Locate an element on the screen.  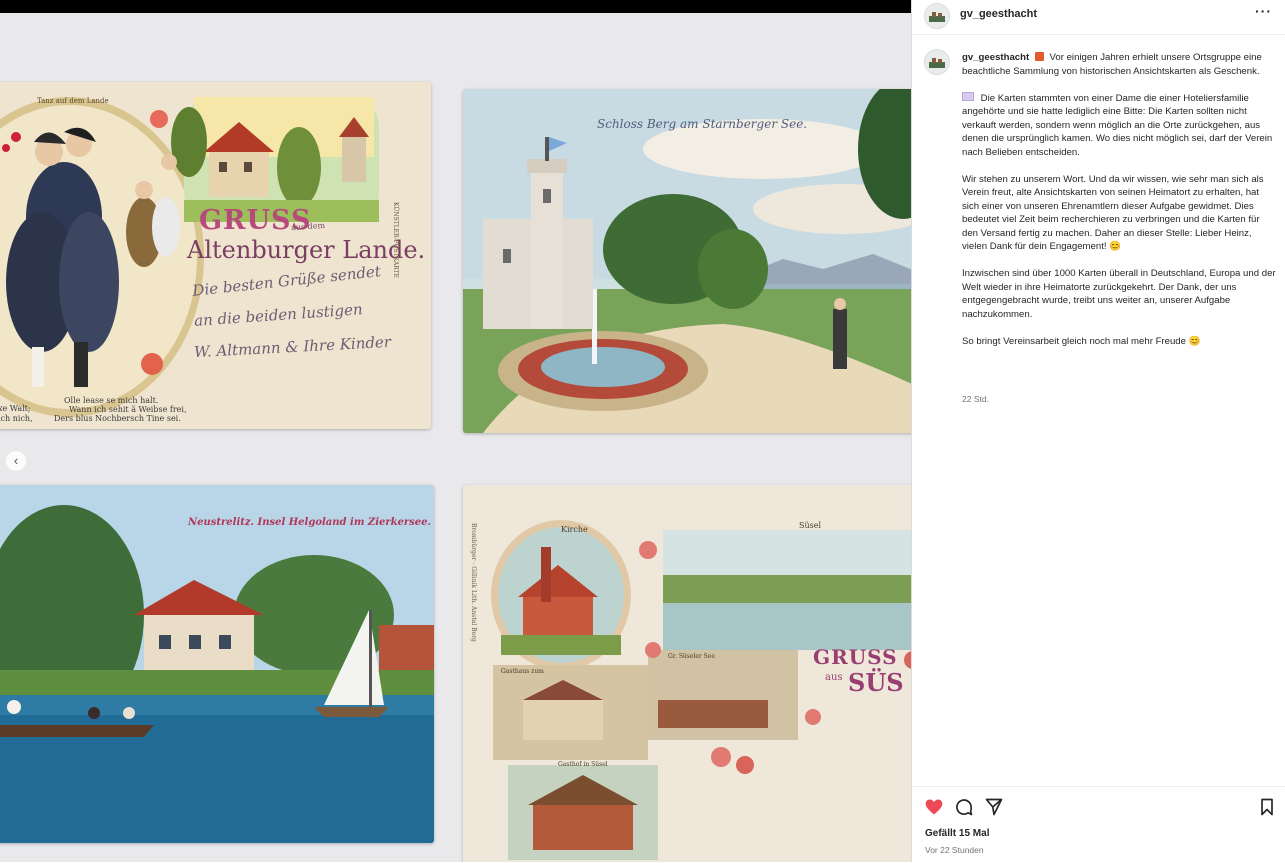
postcard-schloss-berg: Schloss Berg am Starnberger See. is located at coordinates (687, 261).